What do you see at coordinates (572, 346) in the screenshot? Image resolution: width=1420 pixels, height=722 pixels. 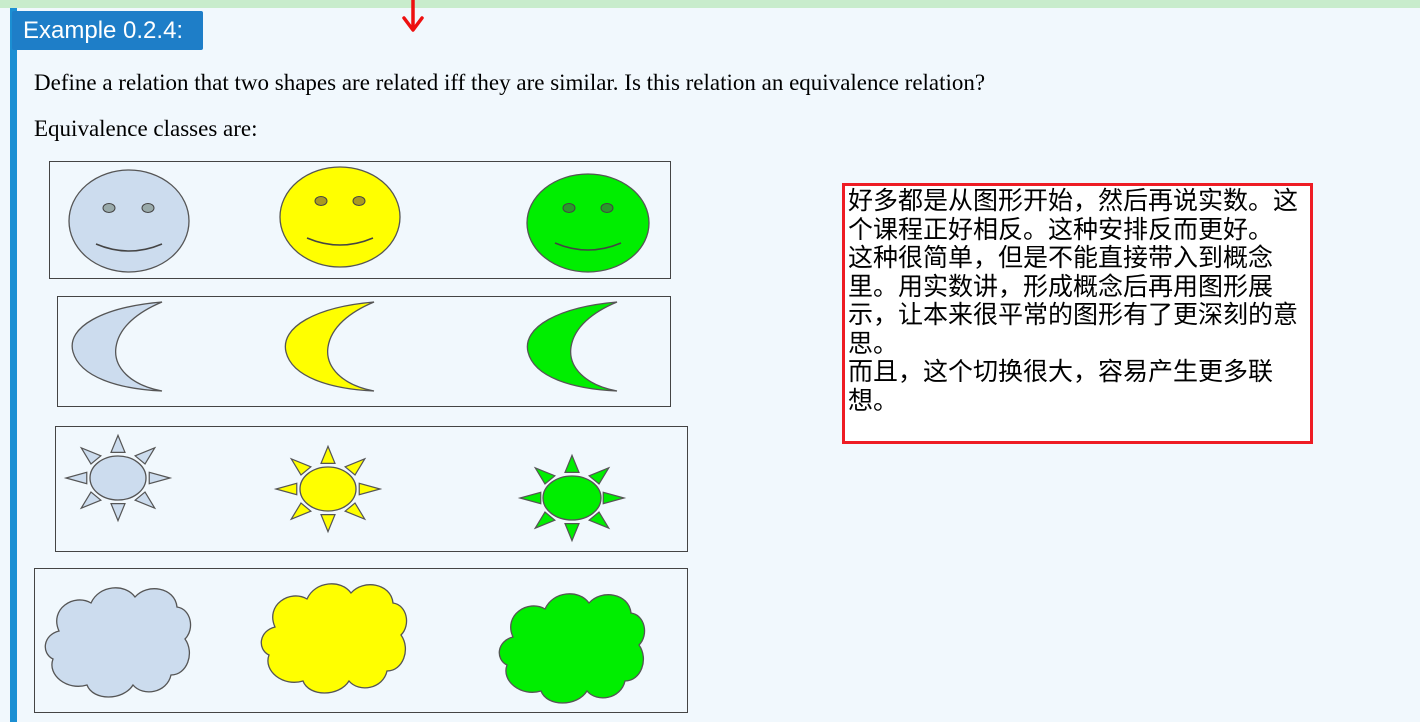 I see `moon-green` at bounding box center [572, 346].